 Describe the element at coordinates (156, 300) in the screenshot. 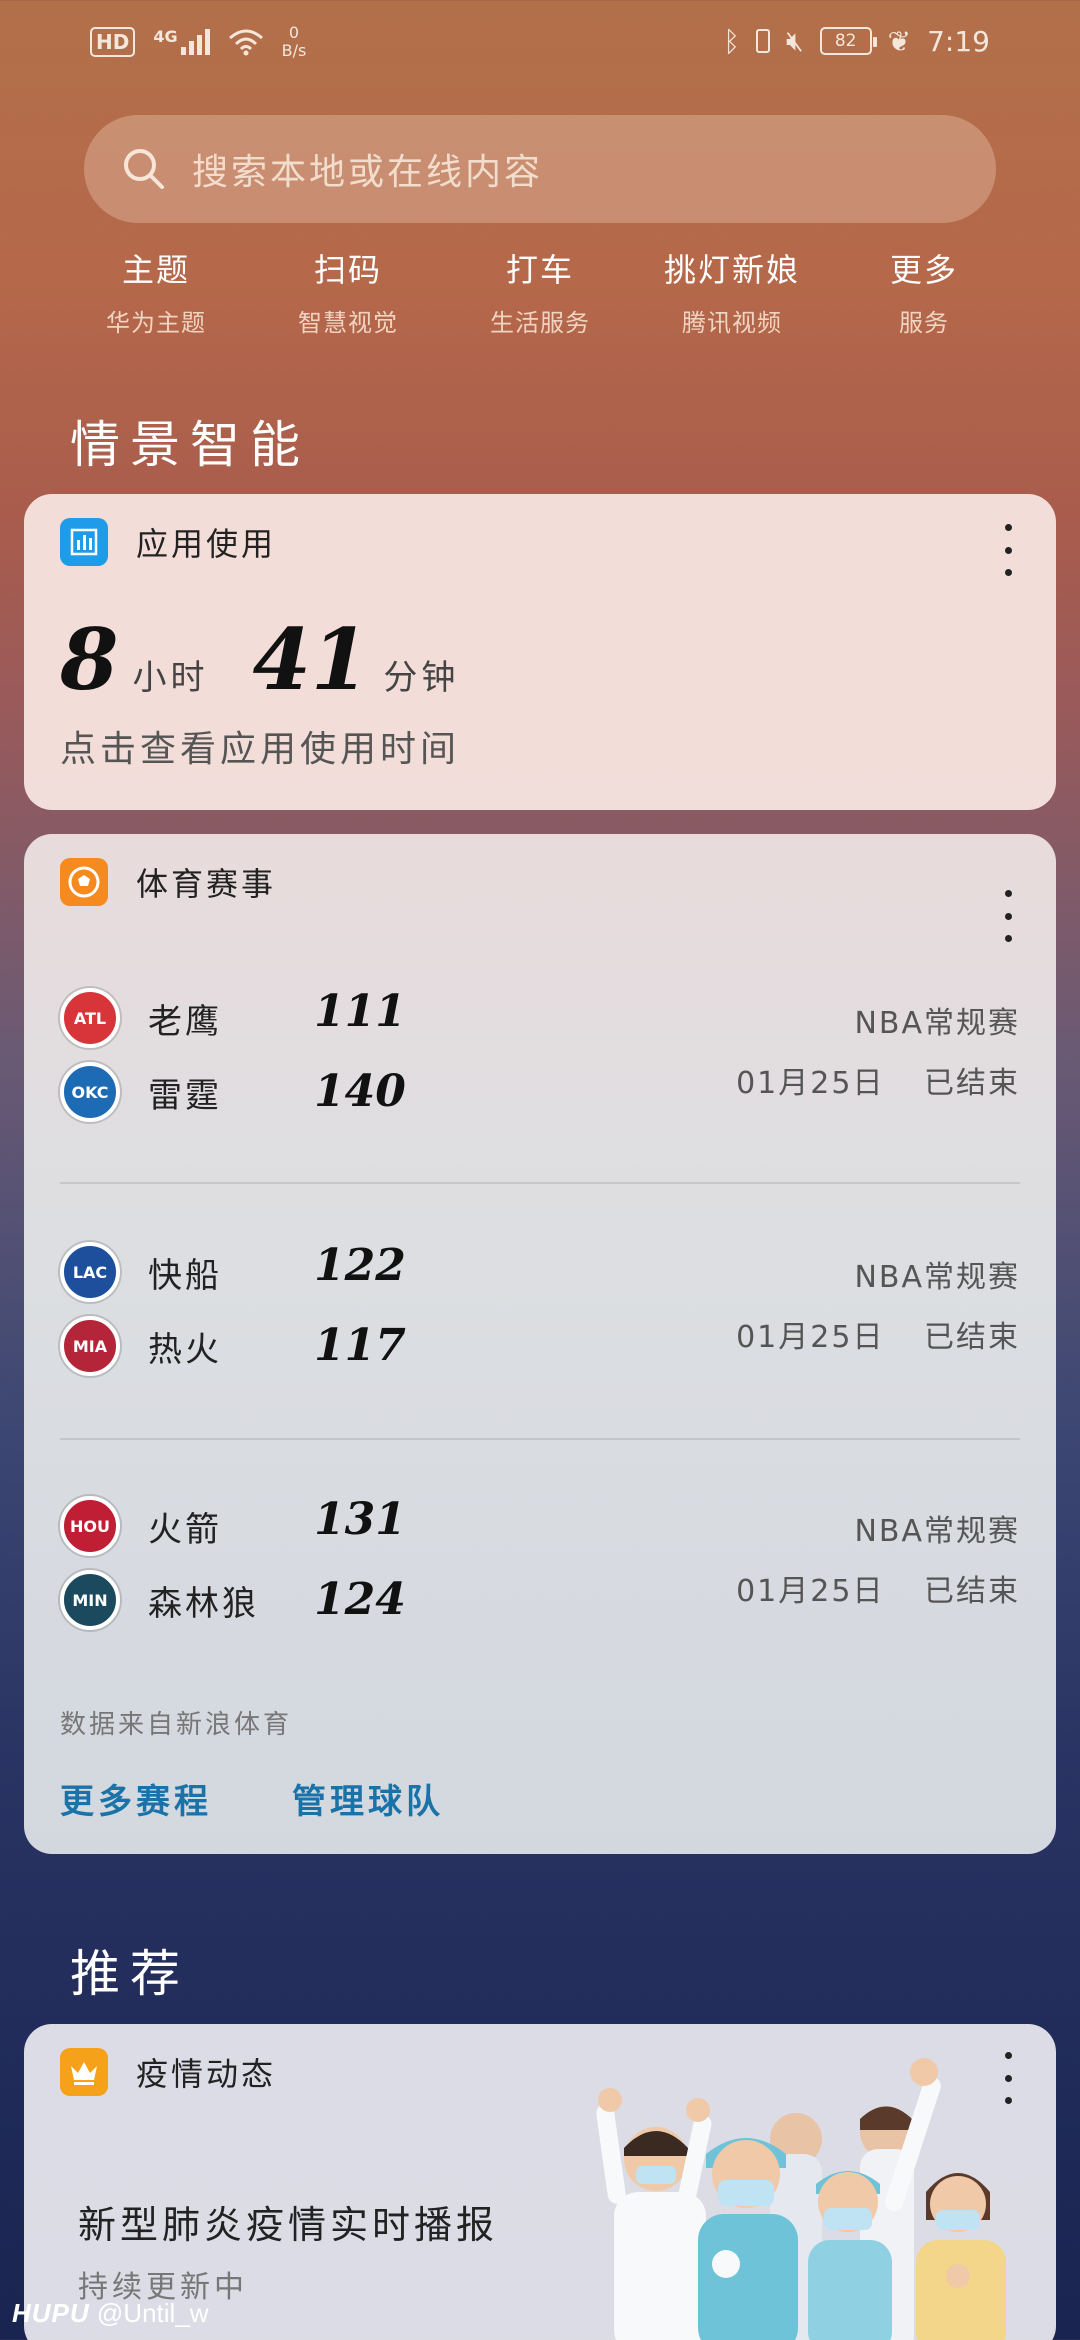

I see `shortcut-theme: 主题 华为主题` at that location.